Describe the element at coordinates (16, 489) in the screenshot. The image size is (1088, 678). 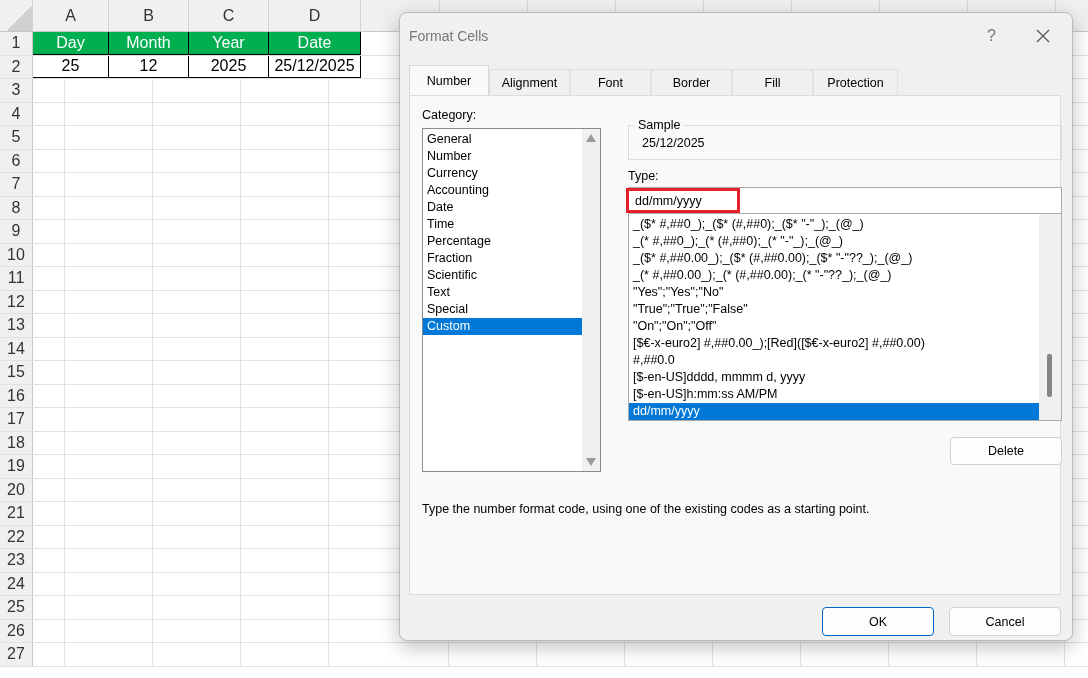
I see `row-header: 20` at that location.